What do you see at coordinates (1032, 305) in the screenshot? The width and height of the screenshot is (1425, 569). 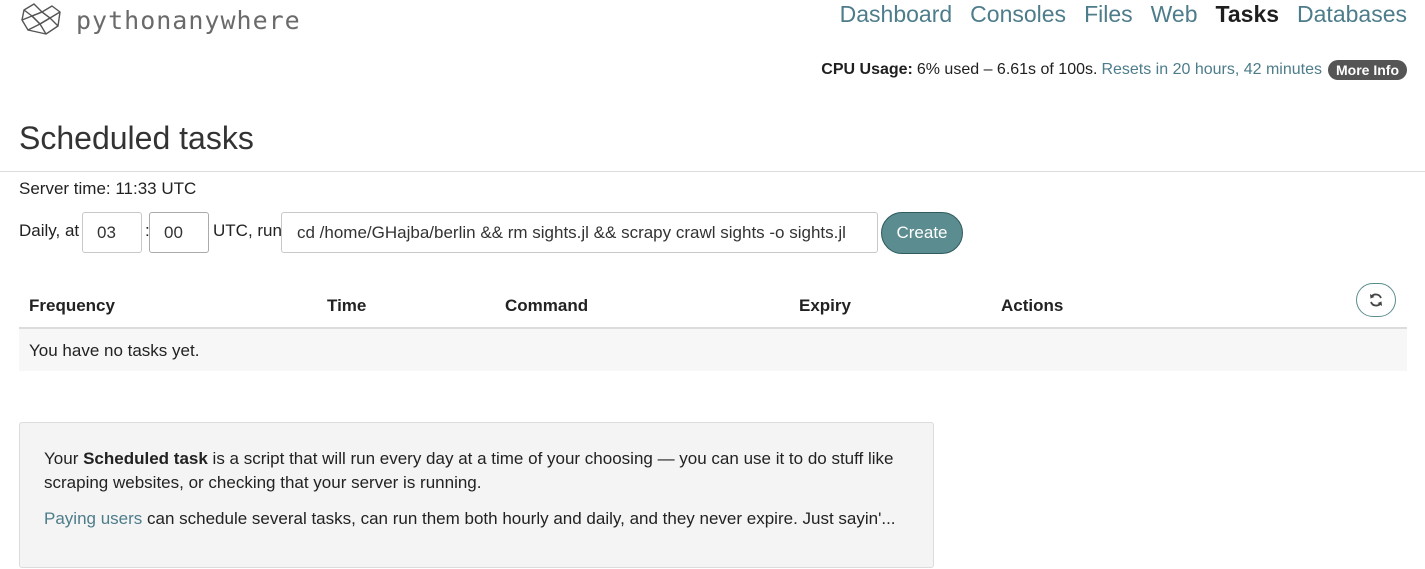 I see `header-actions: Actions` at bounding box center [1032, 305].